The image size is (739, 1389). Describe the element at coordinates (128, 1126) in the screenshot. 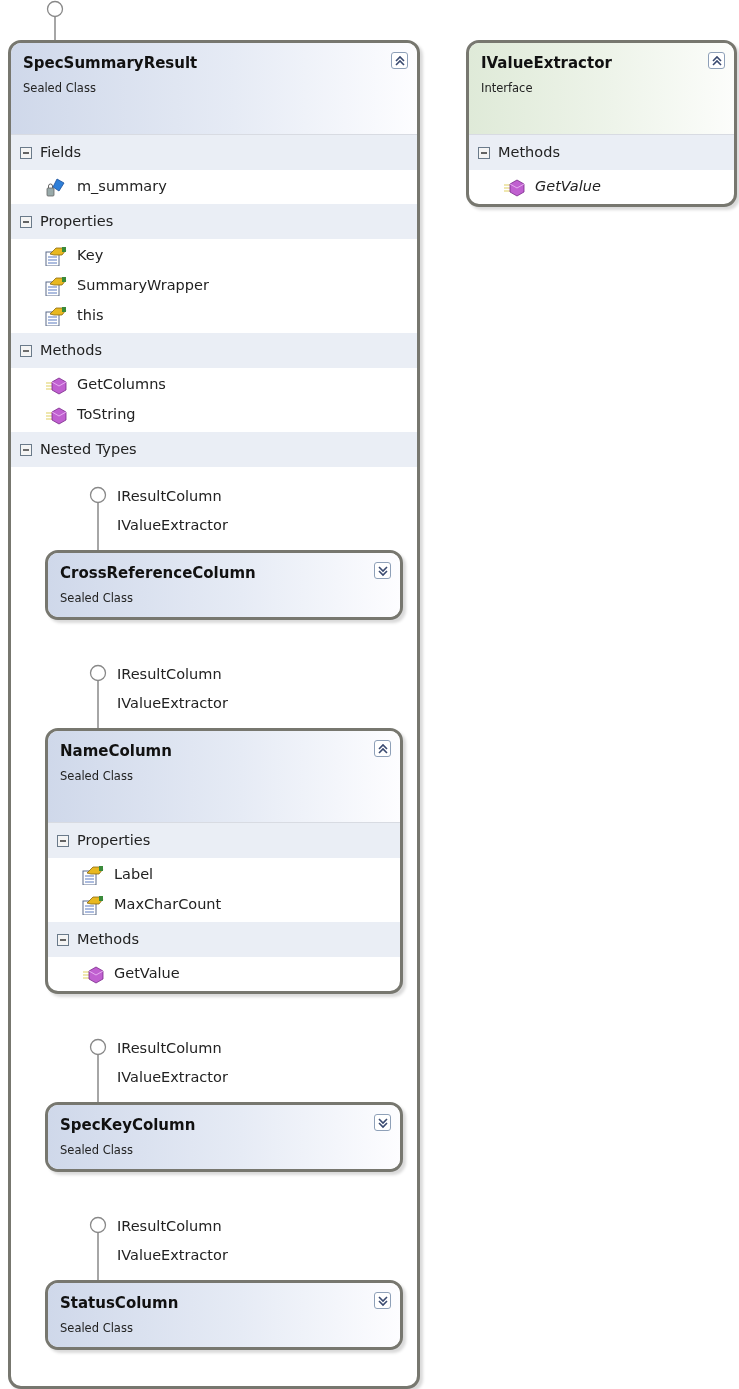

I see `type-name: SpecKeyColumn` at that location.